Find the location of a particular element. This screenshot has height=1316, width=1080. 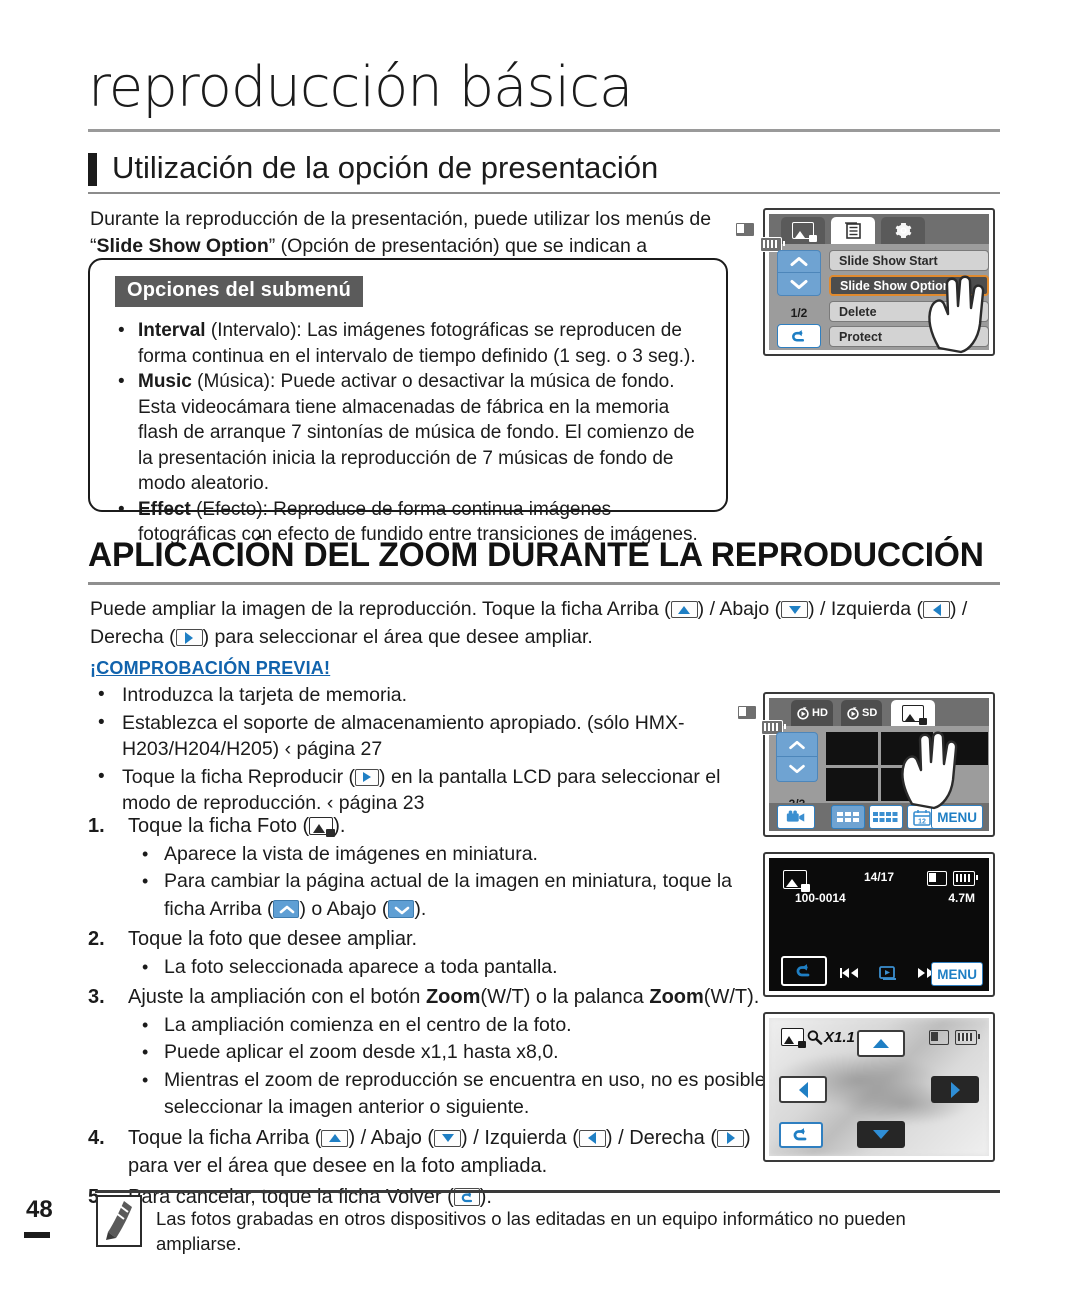

slideshow-play-button is located at coordinates (888, 973).